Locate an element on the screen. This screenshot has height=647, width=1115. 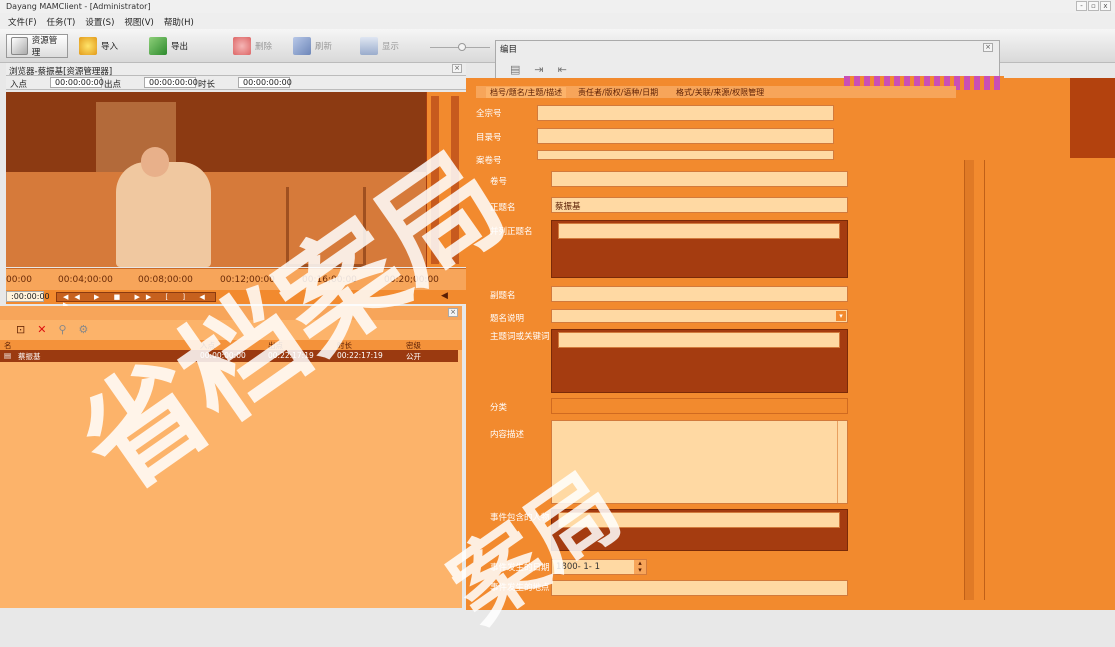
persons-entry is located at coordinates (699, 520).